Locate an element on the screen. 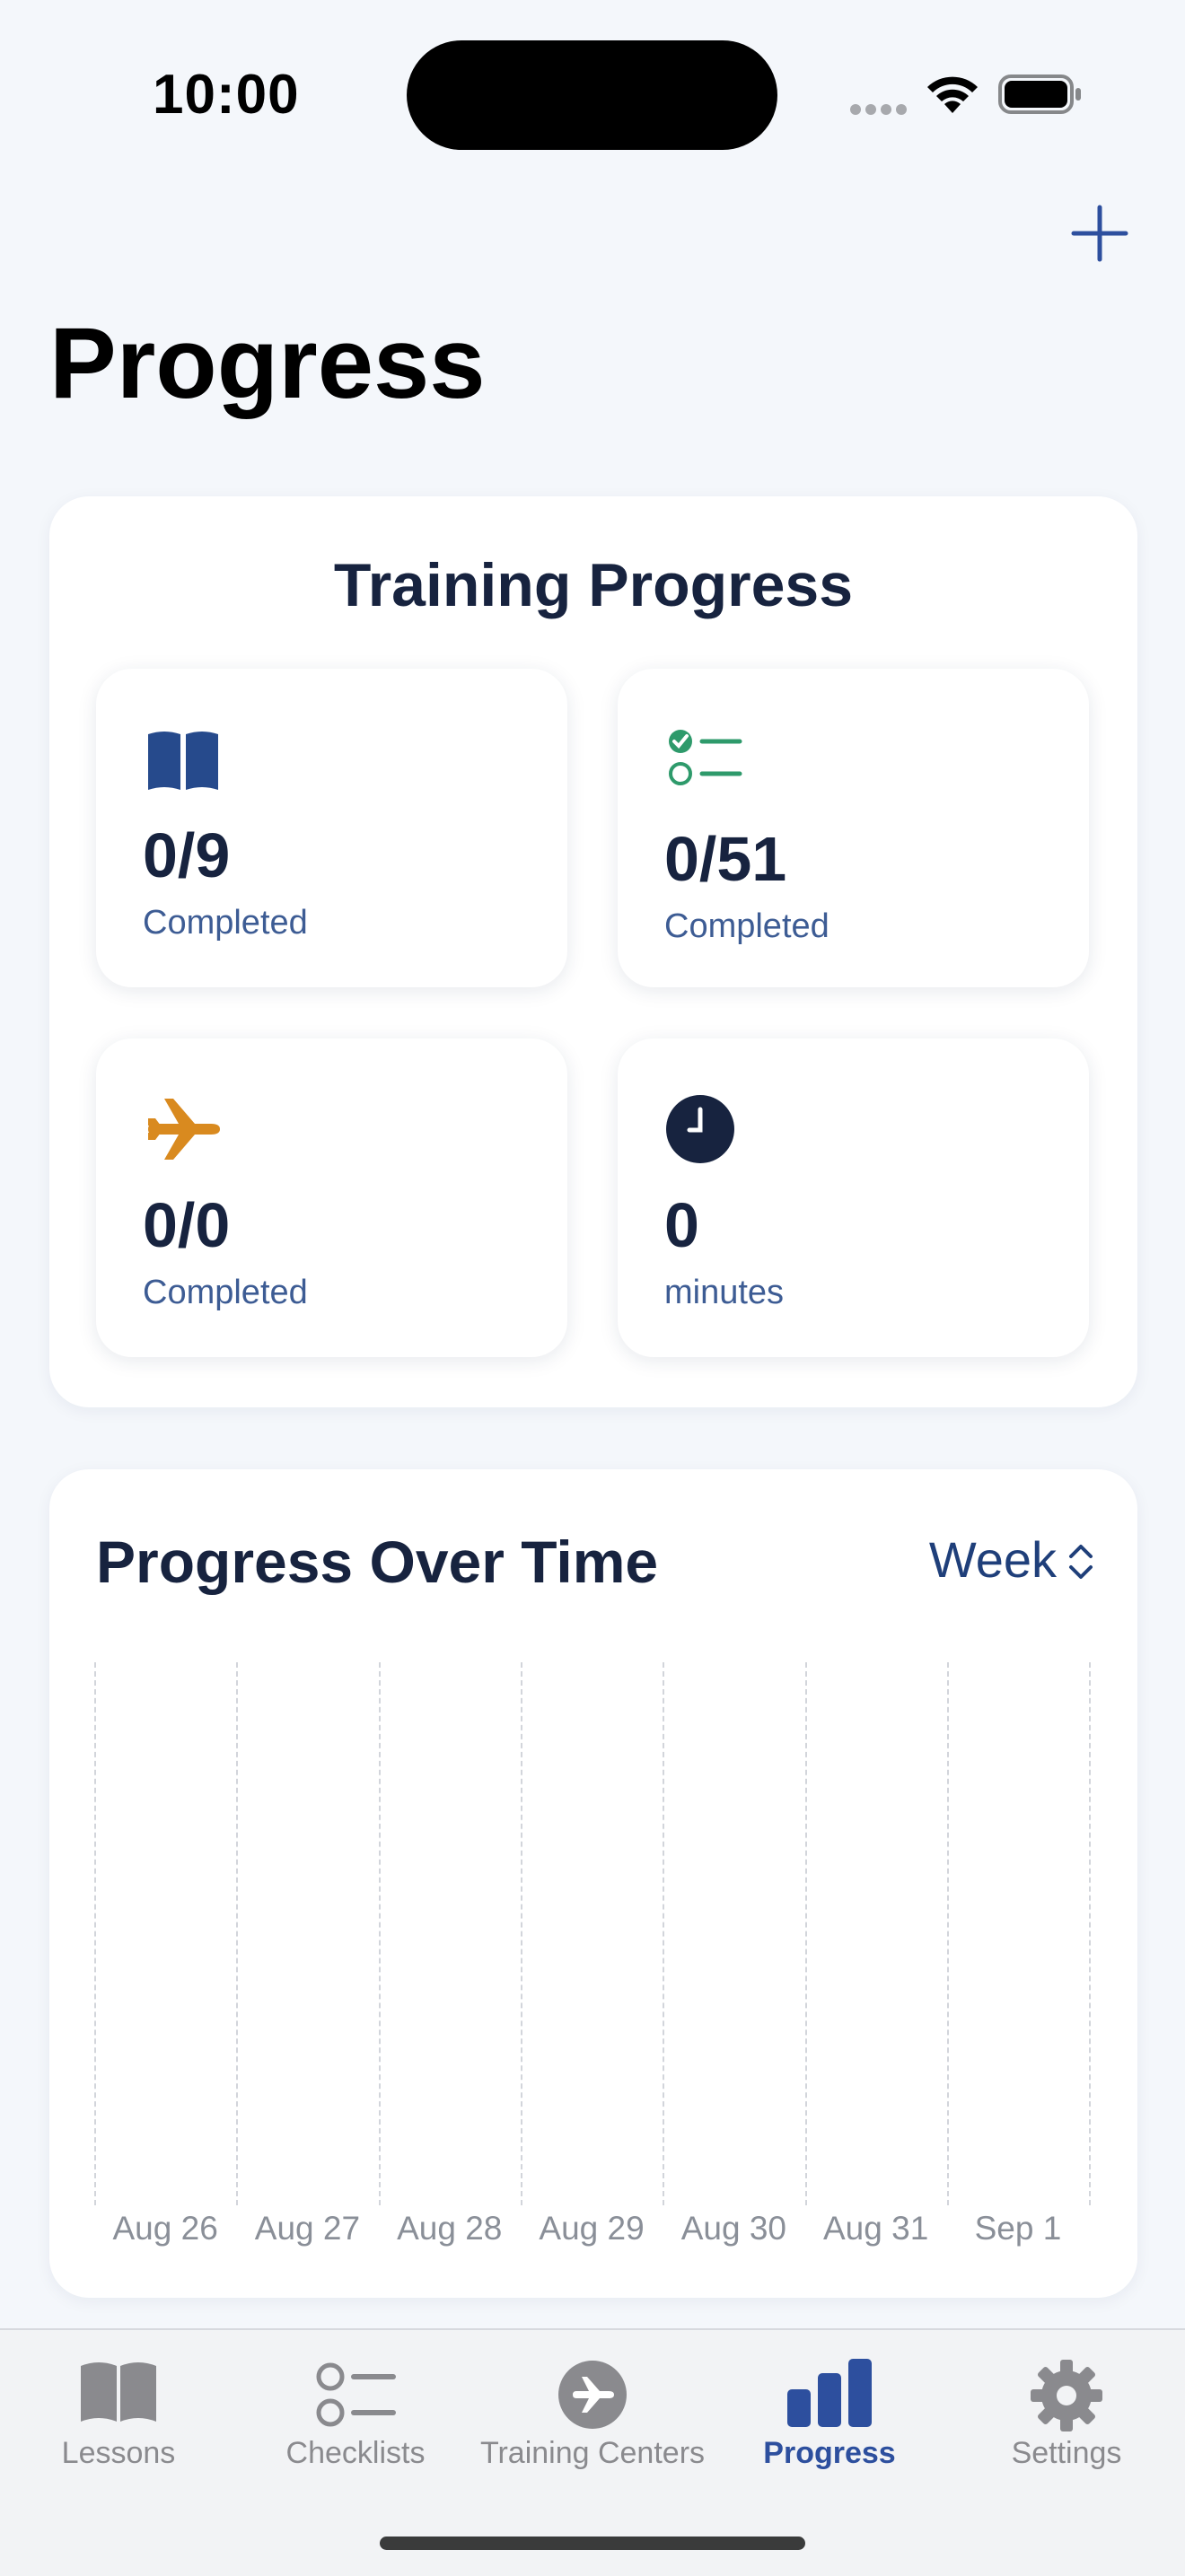 The image size is (1185, 2576). stat-value: 0/9 is located at coordinates (187, 855).